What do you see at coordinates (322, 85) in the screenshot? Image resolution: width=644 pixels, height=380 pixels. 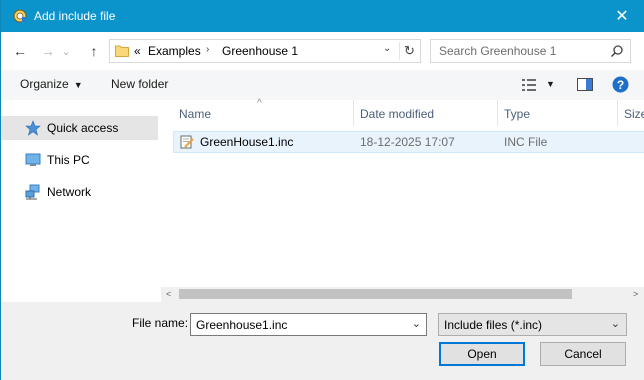 I see `command-bar: Organize ▼ New folder ▼ ?` at bounding box center [322, 85].